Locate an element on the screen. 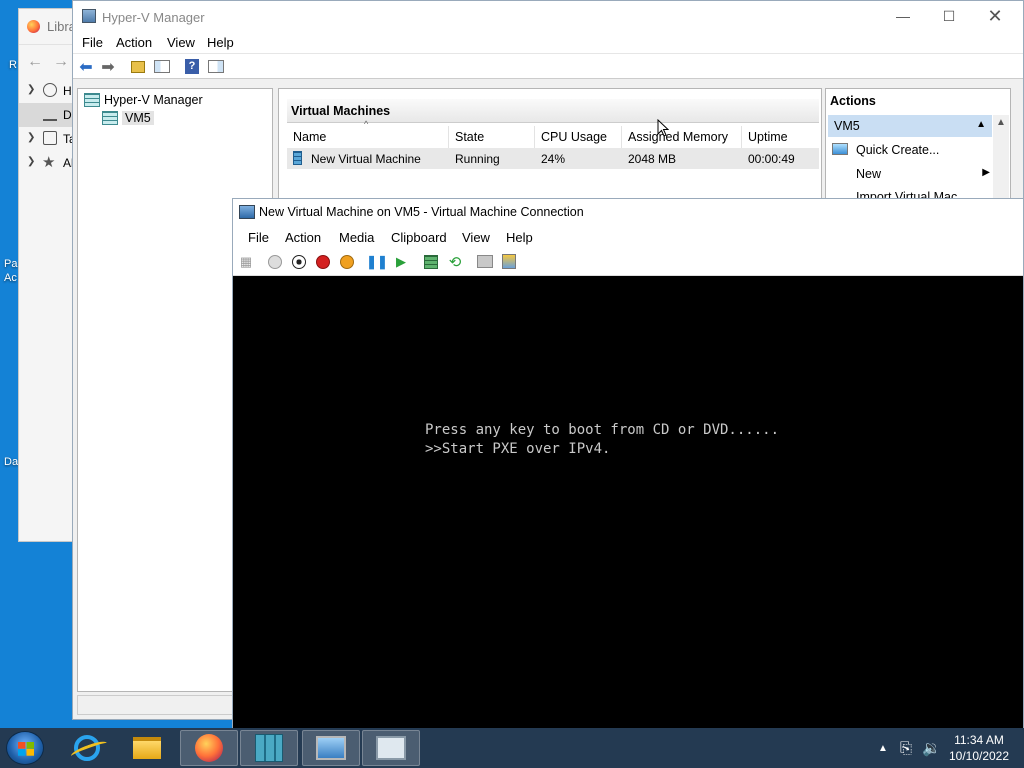  ctrl-alt-del-icon: ▦ is located at coordinates (246, 261).